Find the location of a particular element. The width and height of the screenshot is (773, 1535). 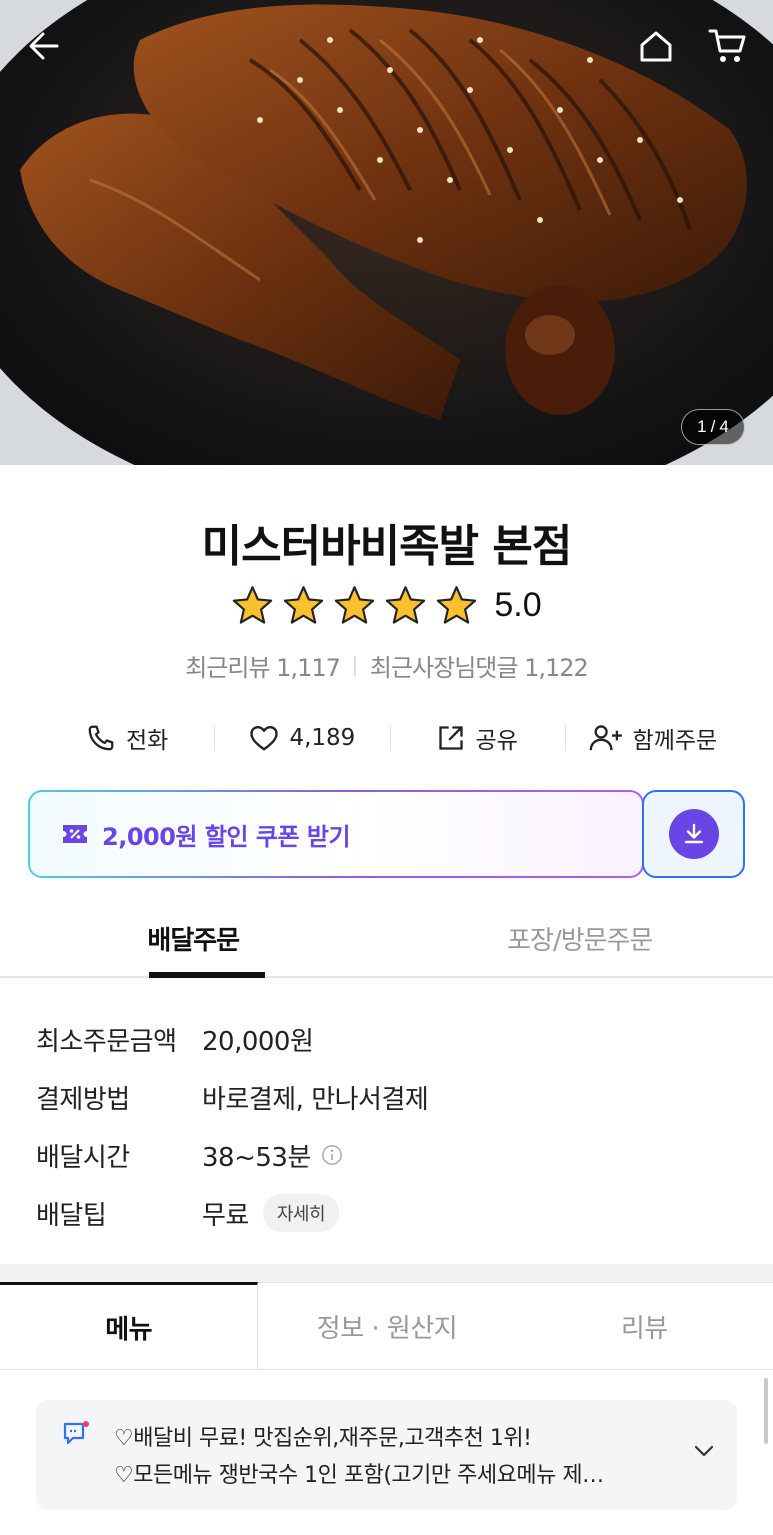

coupon-download-button is located at coordinates (693, 834).